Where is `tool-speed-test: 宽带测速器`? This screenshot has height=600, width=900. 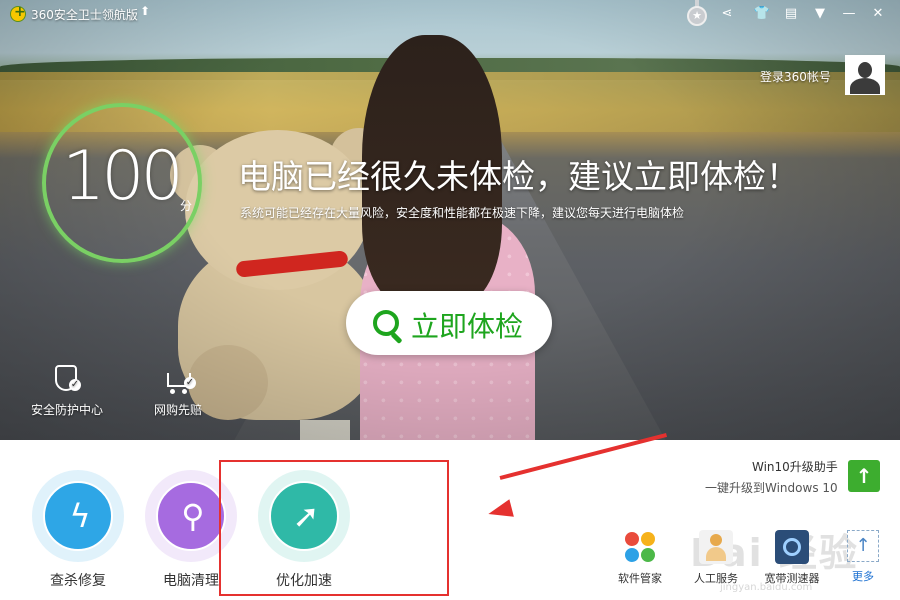 tool-speed-test: 宽带测速器 is located at coordinates (792, 558).